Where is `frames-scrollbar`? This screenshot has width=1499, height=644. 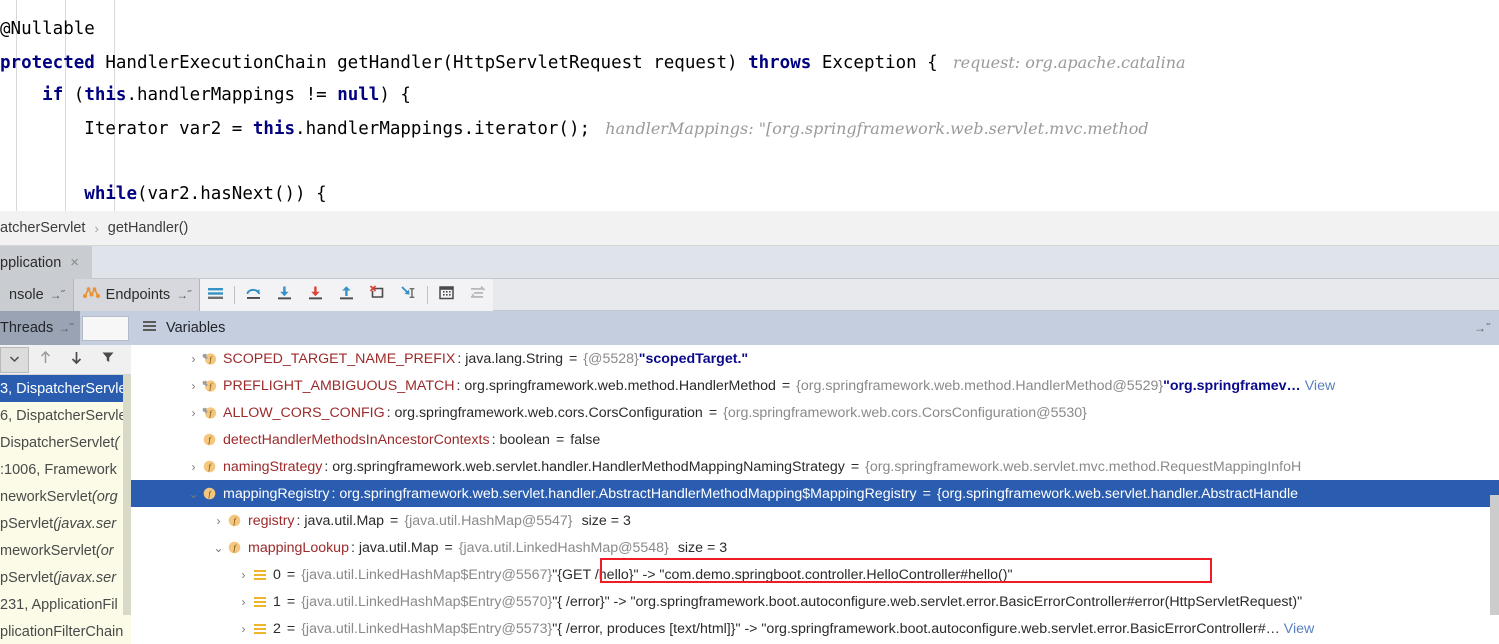
frames-scrollbar is located at coordinates (127, 495).